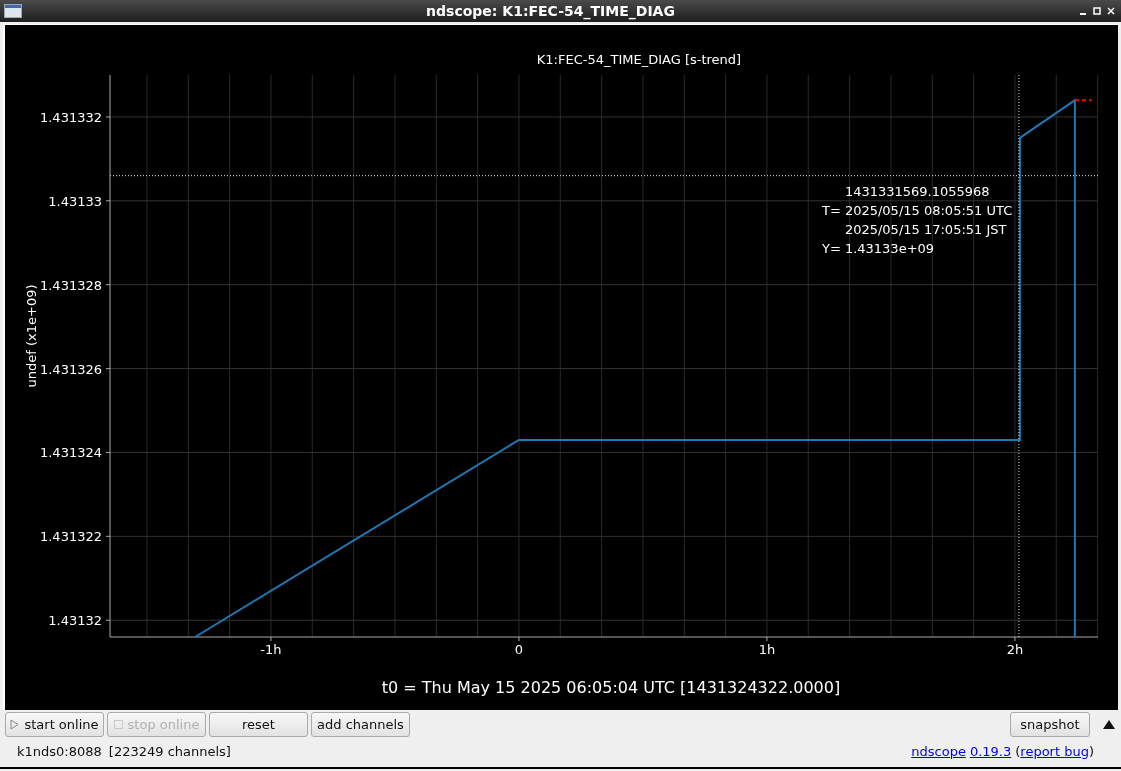  What do you see at coordinates (917, 191) in the screenshot?
I see `cursor-value: 1431331569.1055968` at bounding box center [917, 191].